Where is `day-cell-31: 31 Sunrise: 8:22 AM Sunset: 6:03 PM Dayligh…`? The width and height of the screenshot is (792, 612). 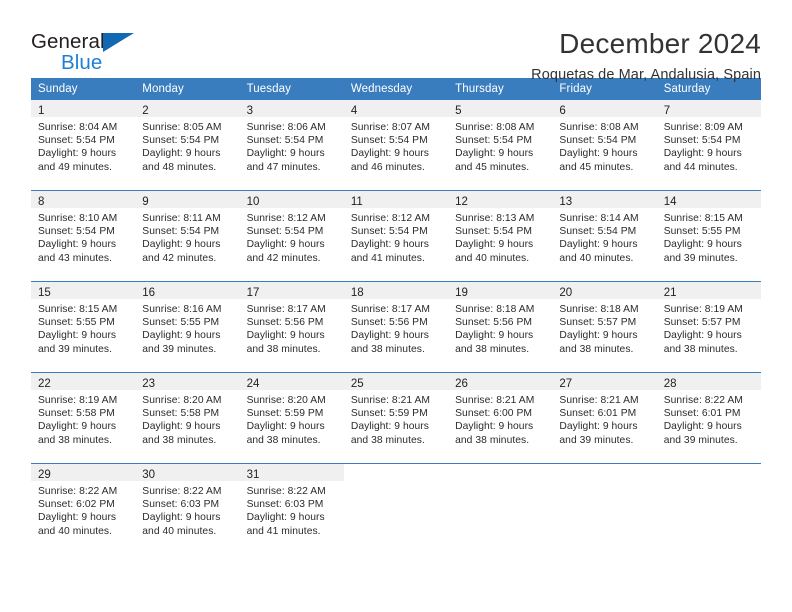
day-cell-31: 31 Sunrise: 8:22 AM Sunset: 6:03 PM Dayligh… is located at coordinates (291, 509).